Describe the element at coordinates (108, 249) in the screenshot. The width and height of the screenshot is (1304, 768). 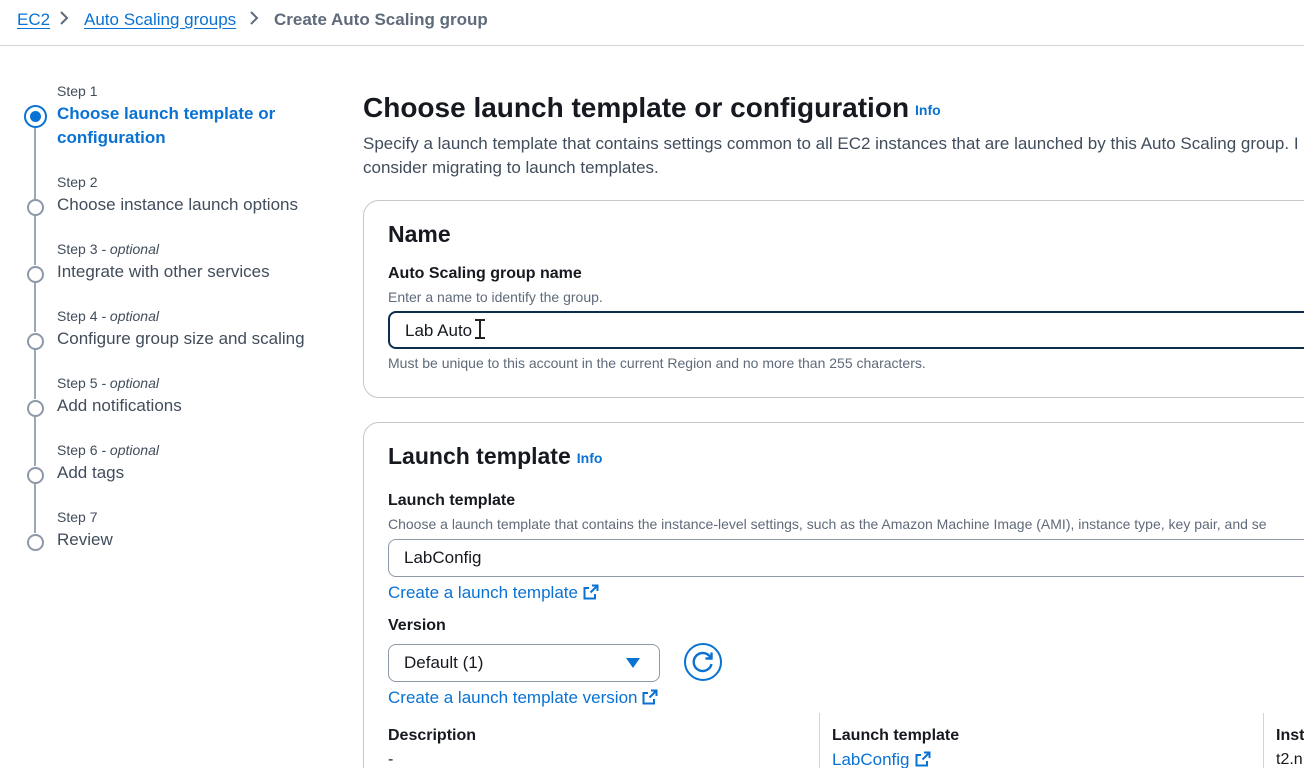
I see `step-3-number: Step 3 - optional` at that location.